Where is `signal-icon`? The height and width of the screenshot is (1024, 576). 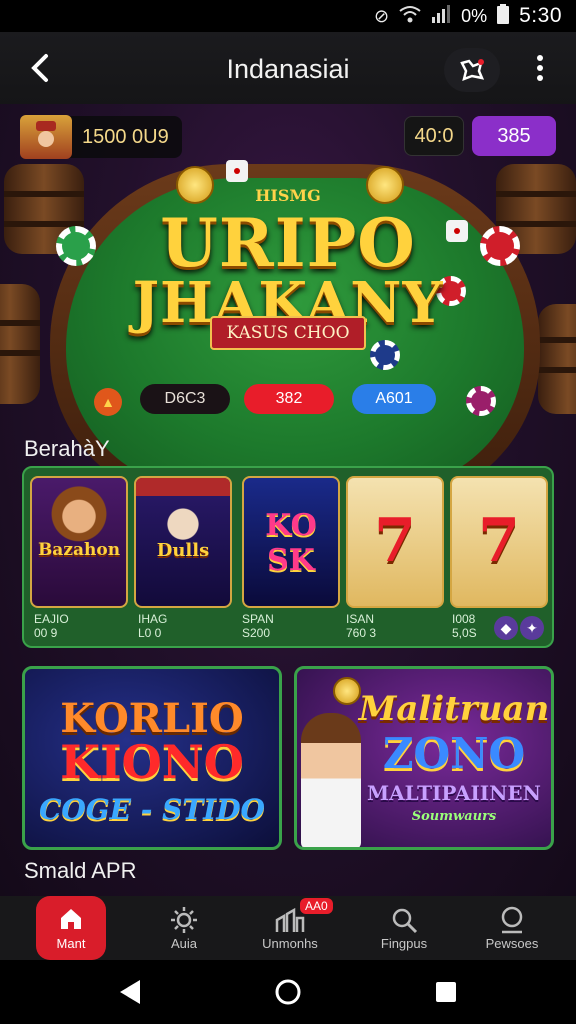 signal-icon is located at coordinates (441, 16).